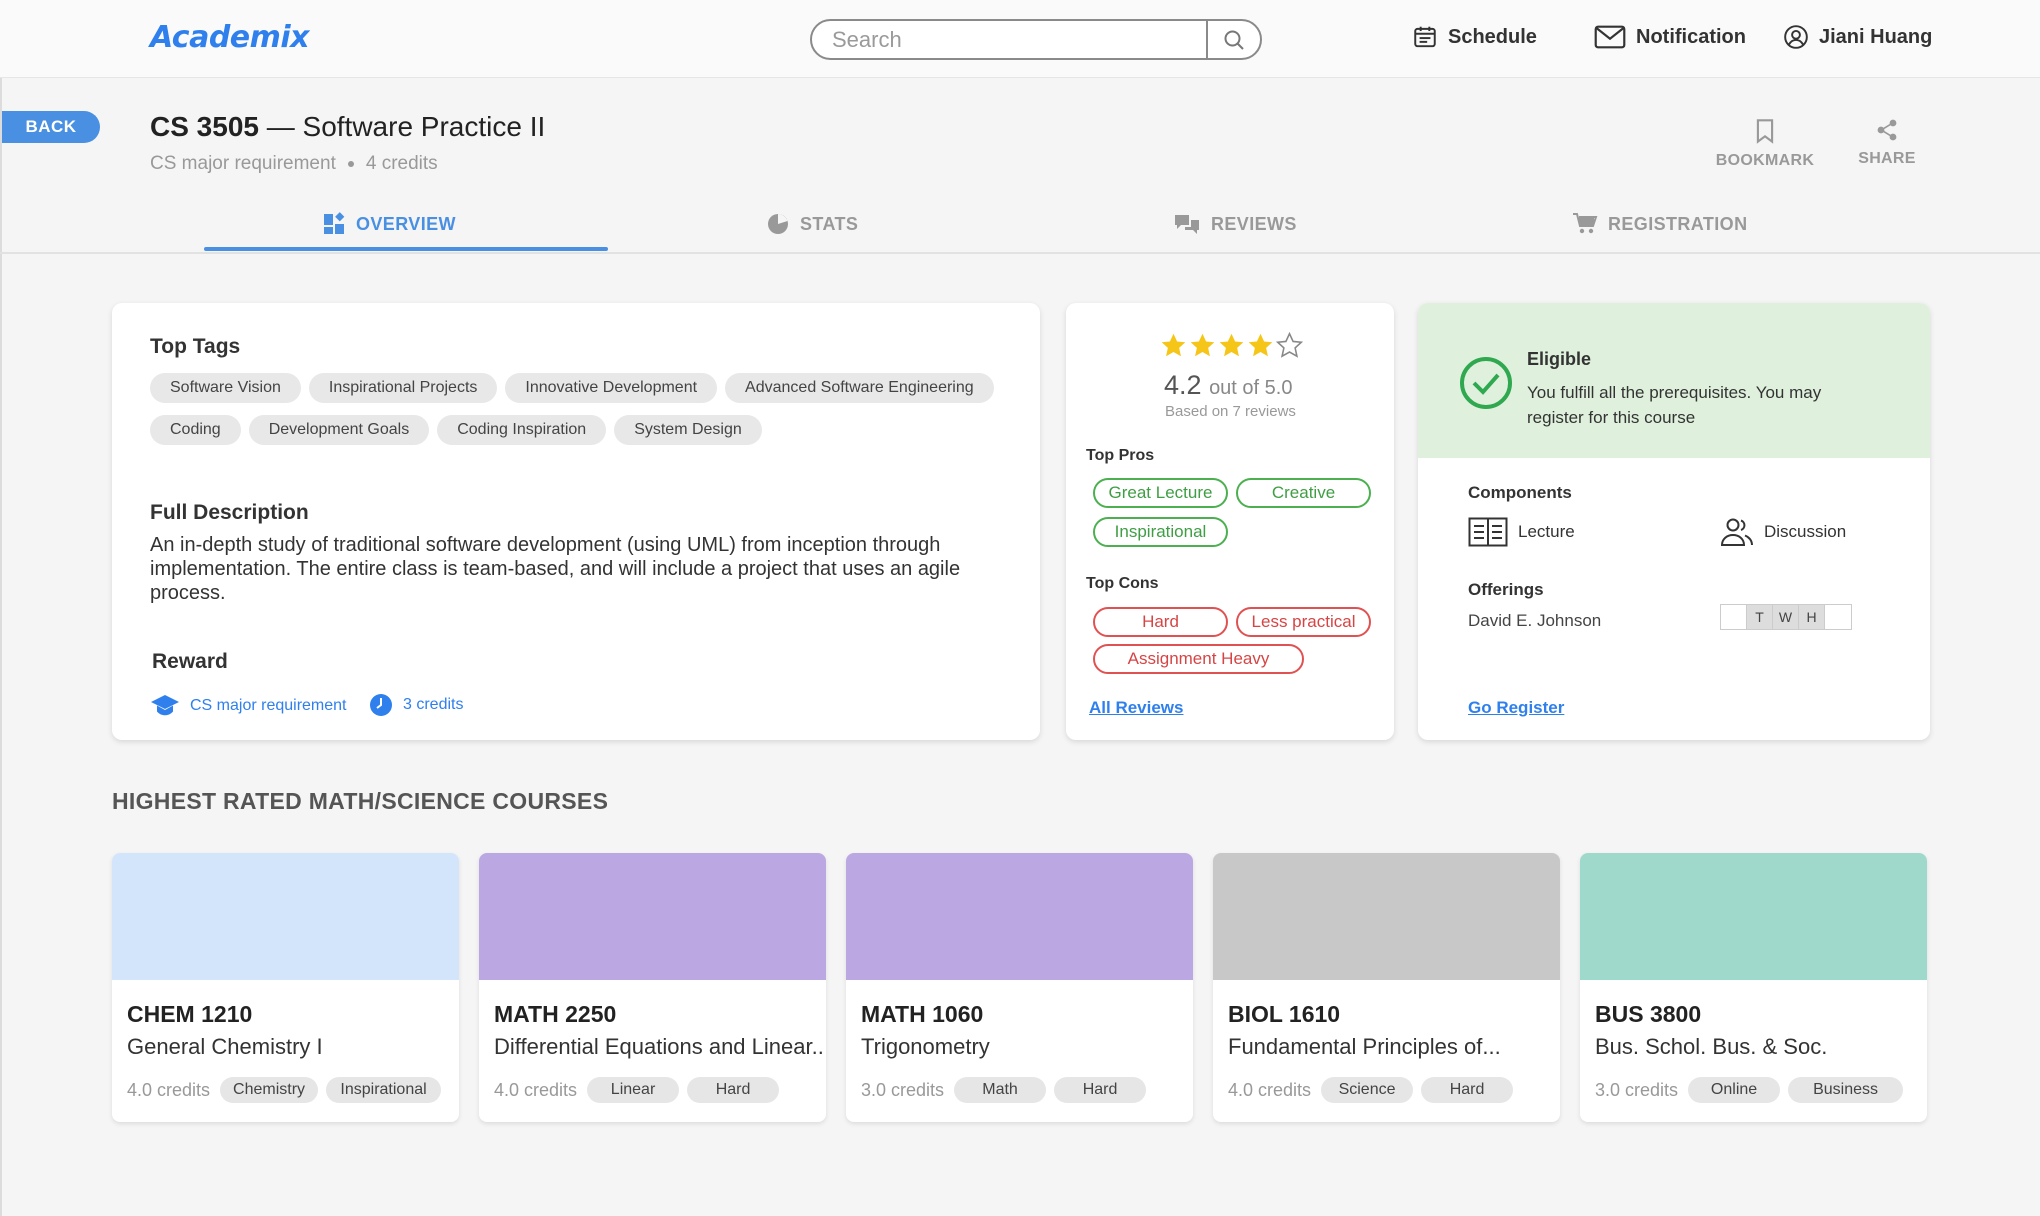  I want to click on tag-pill: Coding, so click(195, 430).